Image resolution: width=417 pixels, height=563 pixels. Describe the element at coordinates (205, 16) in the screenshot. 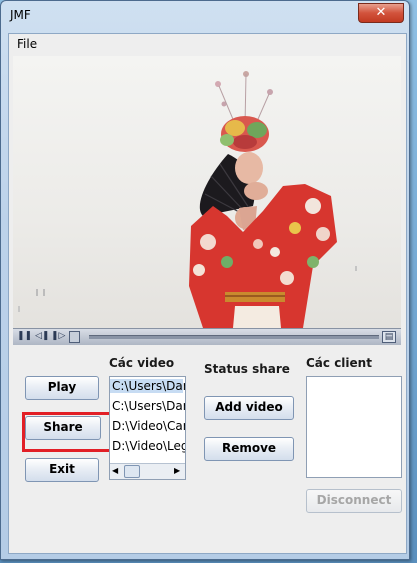

I see `title-bar: JMF ✕` at that location.